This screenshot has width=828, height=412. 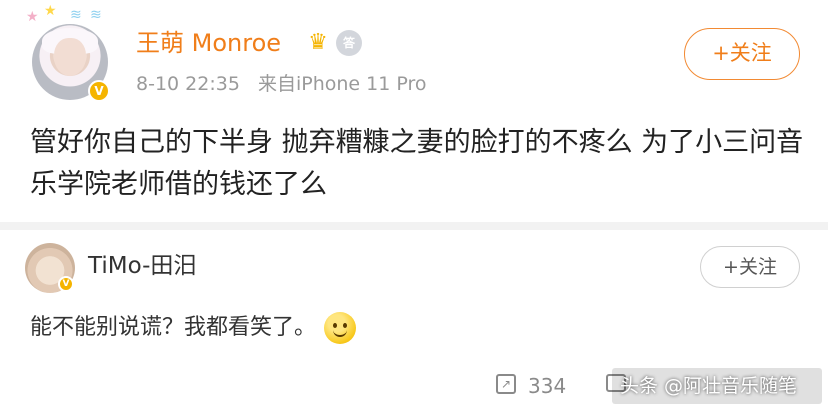 I want to click on author-avatar: ★ ★ ≋ ≋ V, so click(x=69, y=53).